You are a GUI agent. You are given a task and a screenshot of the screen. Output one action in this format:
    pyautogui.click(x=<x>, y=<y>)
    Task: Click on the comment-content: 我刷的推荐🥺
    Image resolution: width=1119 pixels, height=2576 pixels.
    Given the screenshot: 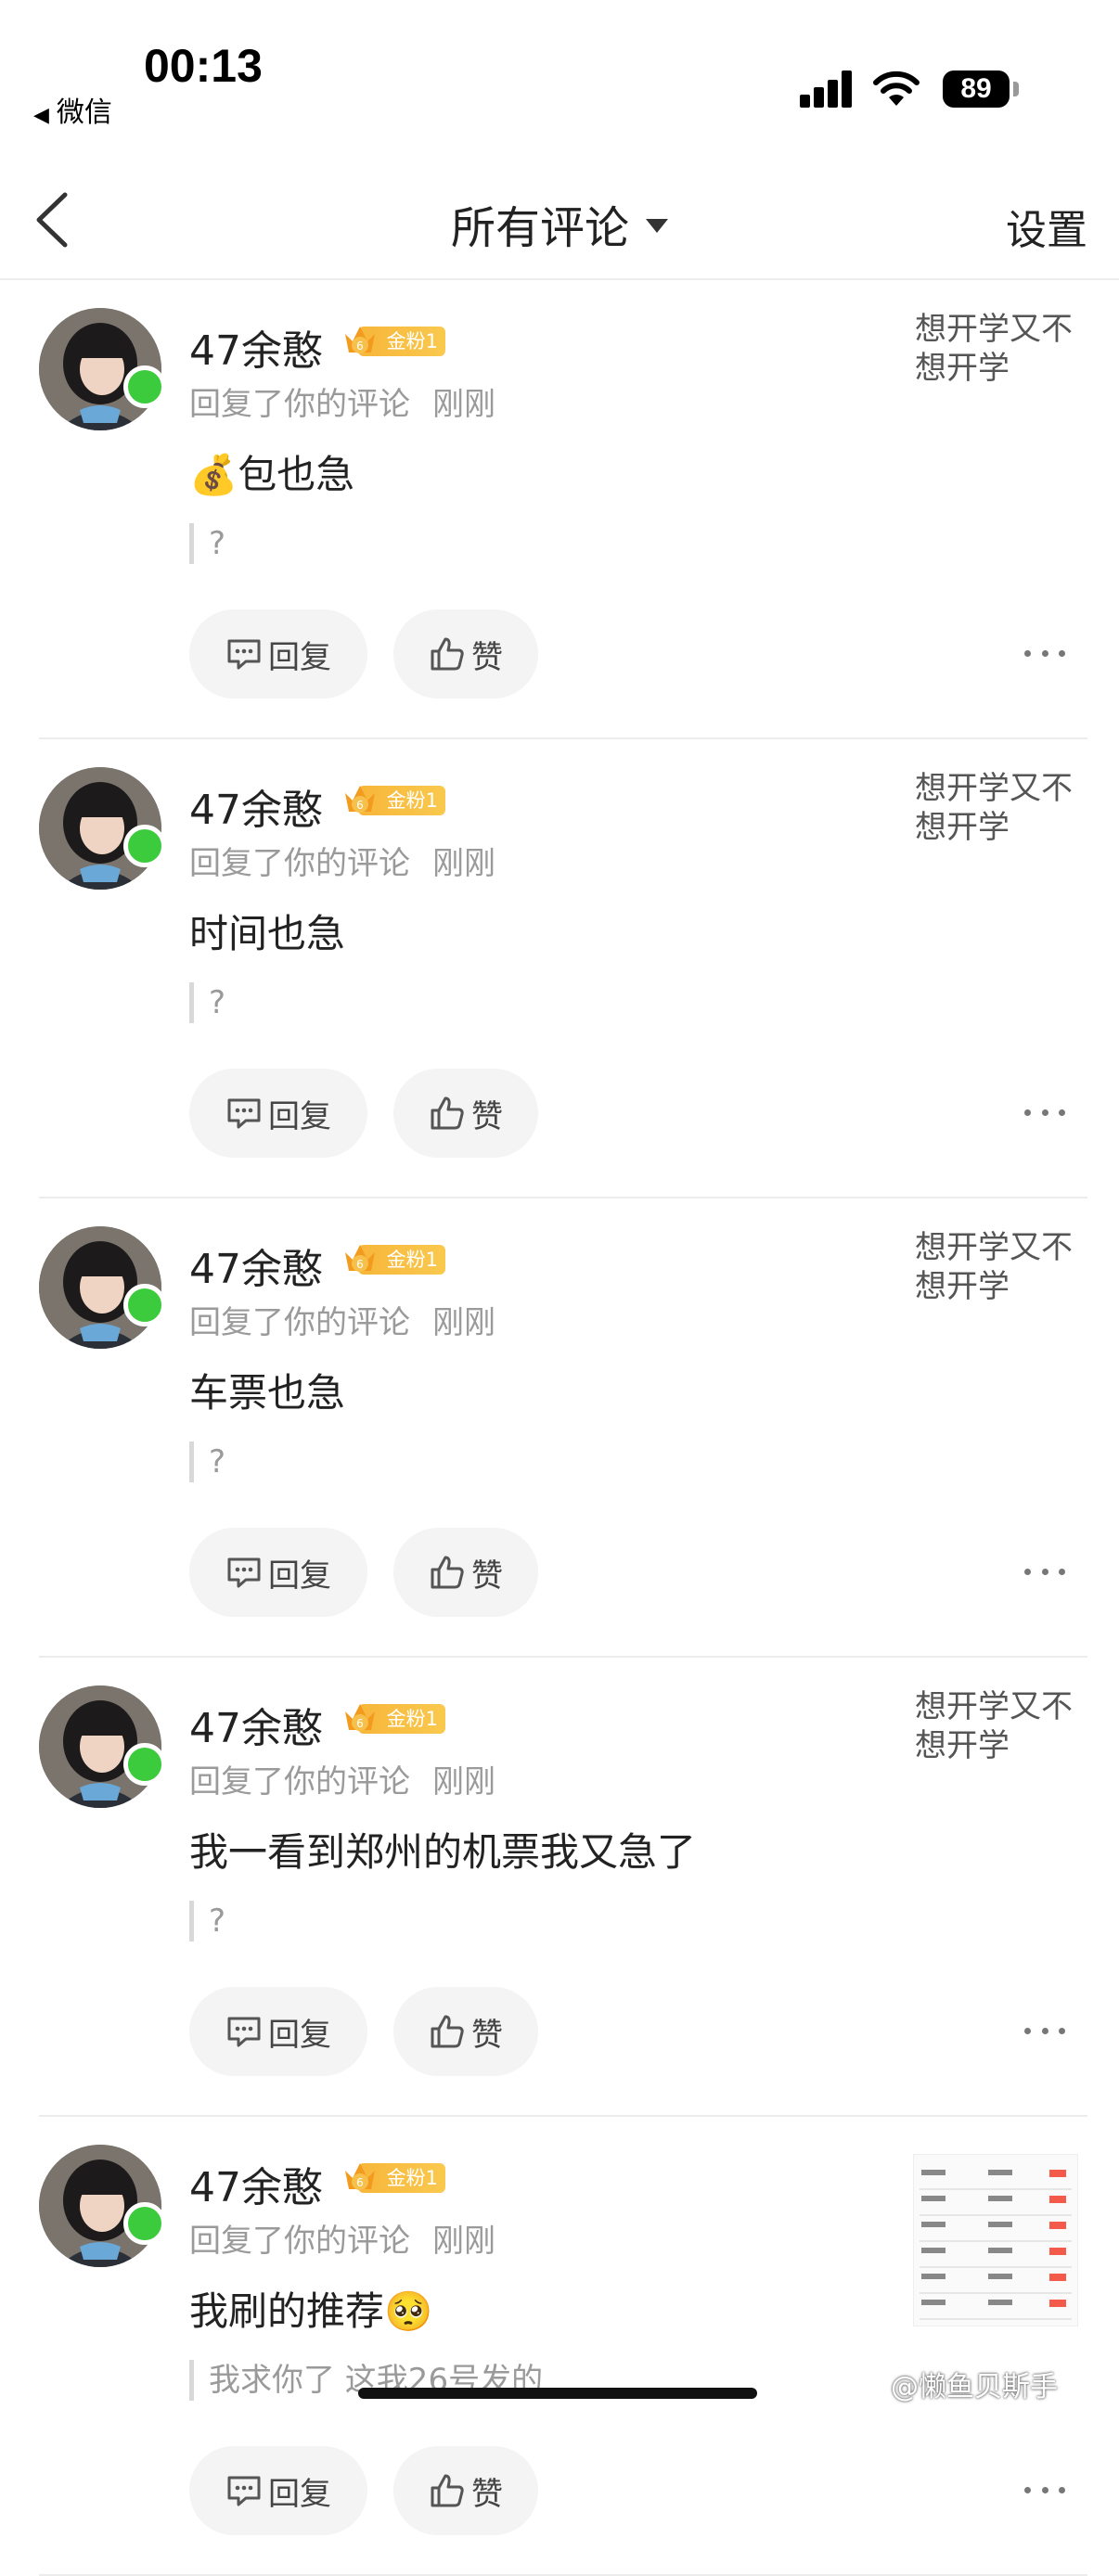 What is the action you would take?
    pyautogui.click(x=310, y=2308)
    